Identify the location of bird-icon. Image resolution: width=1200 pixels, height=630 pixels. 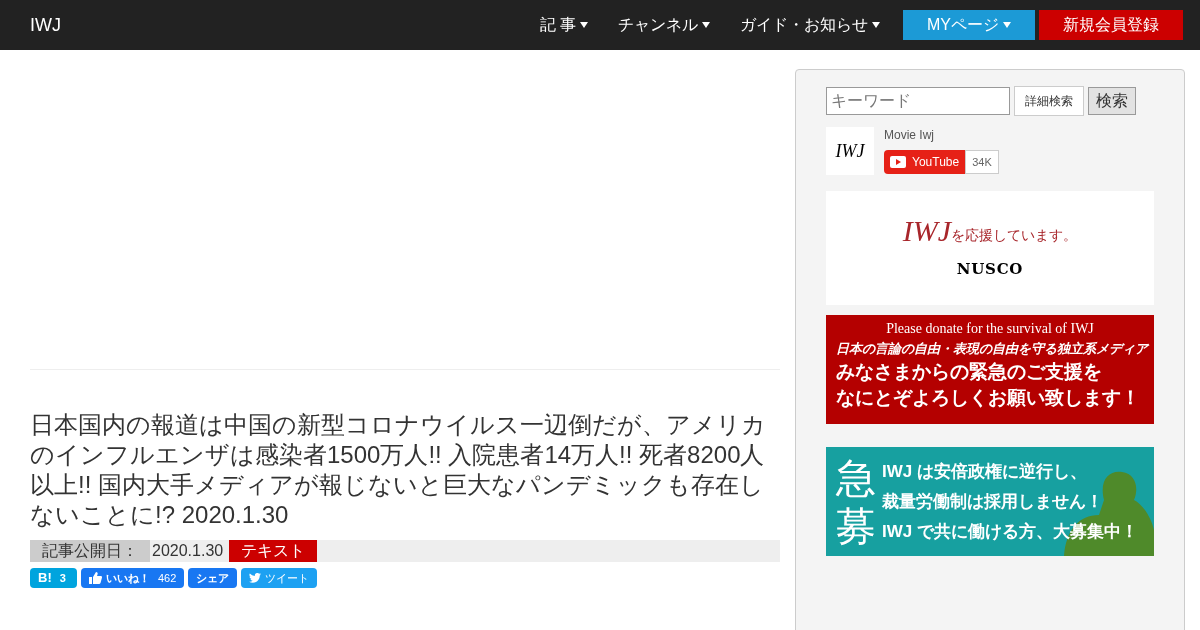
(255, 578).